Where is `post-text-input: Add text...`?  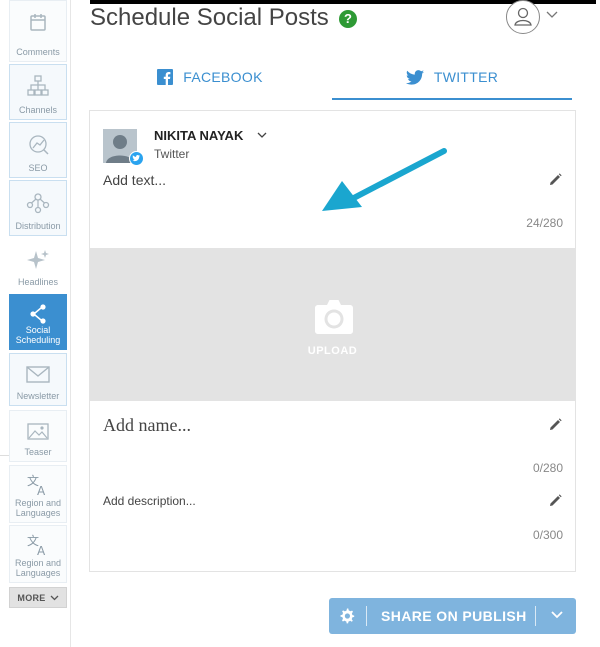 post-text-input: Add text... is located at coordinates (313, 180).